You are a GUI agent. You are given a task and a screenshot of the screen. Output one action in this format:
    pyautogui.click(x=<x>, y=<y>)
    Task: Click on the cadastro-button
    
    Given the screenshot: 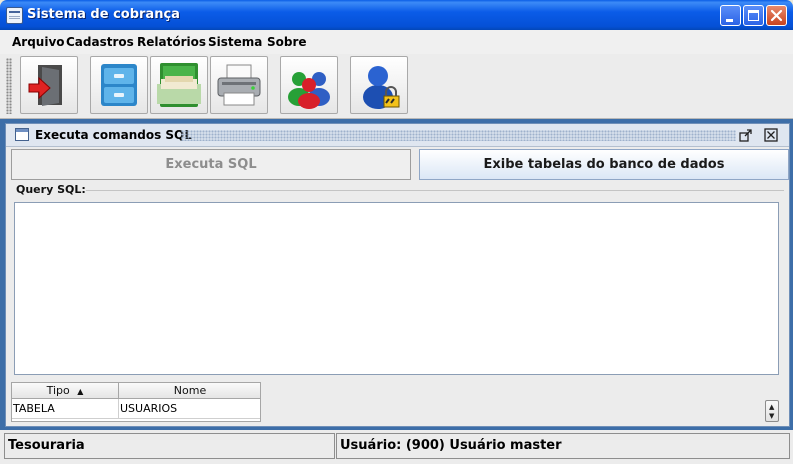 What is the action you would take?
    pyautogui.click(x=119, y=85)
    